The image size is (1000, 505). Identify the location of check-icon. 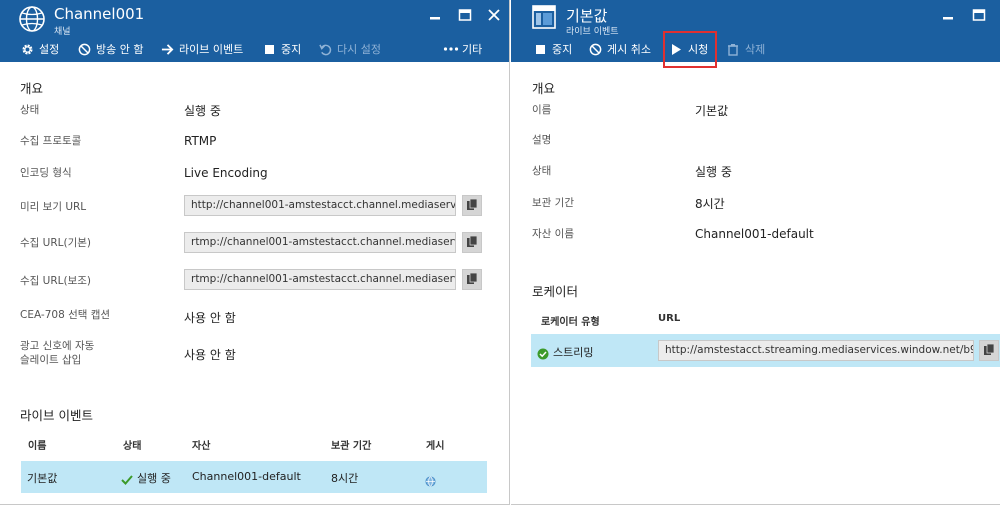
(127, 480).